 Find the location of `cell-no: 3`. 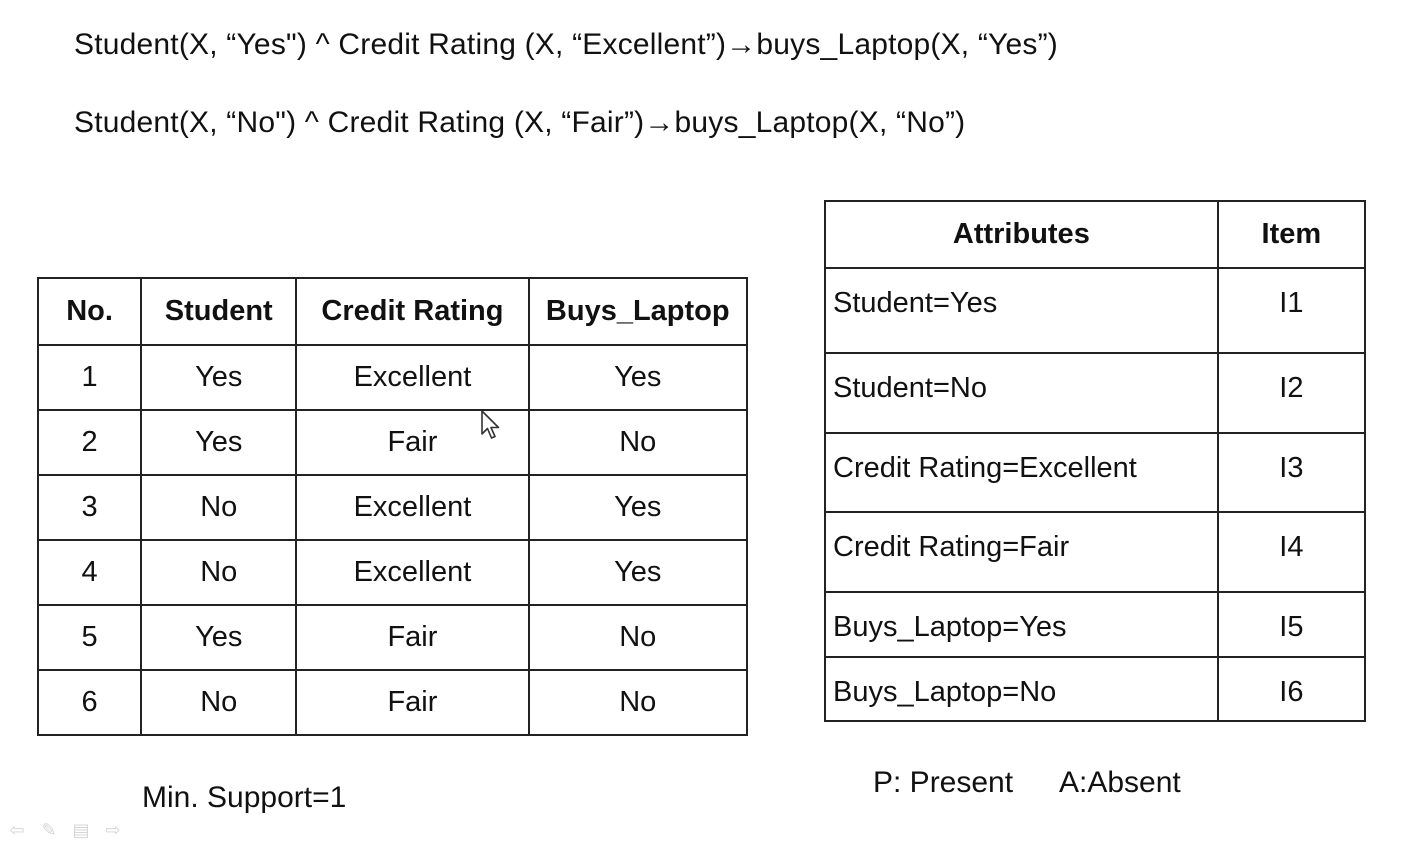

cell-no: 3 is located at coordinates (89, 507).